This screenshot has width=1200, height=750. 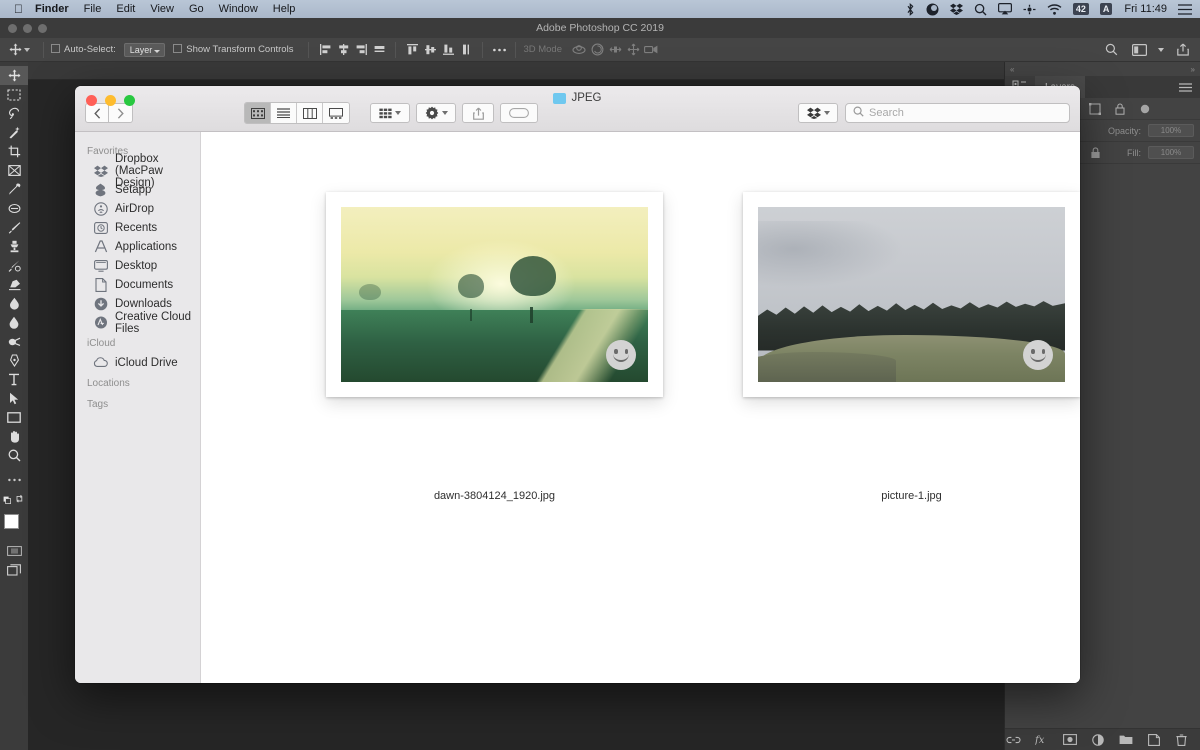 I want to click on battery-icon: 42, so click(x=1080, y=9).